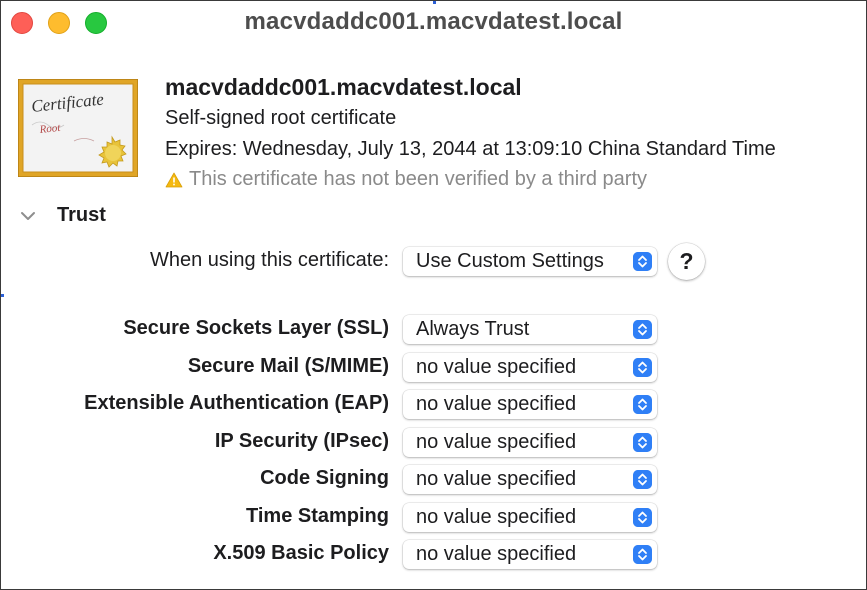  I want to click on x509-basic-policy-popup: no value specified, so click(530, 554).